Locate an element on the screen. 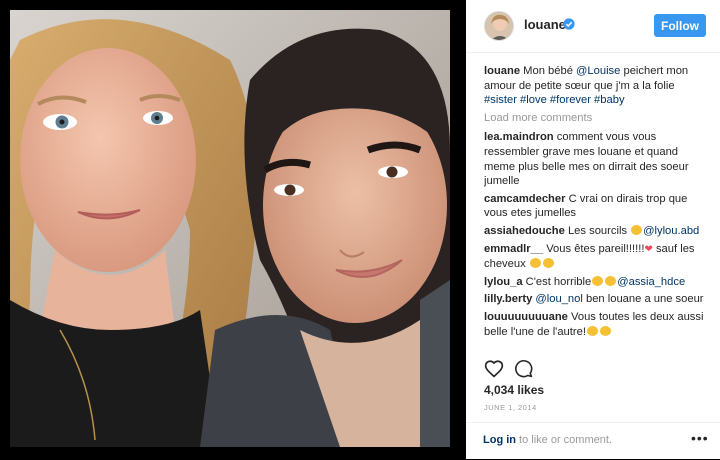  avatar is located at coordinates (499, 26).